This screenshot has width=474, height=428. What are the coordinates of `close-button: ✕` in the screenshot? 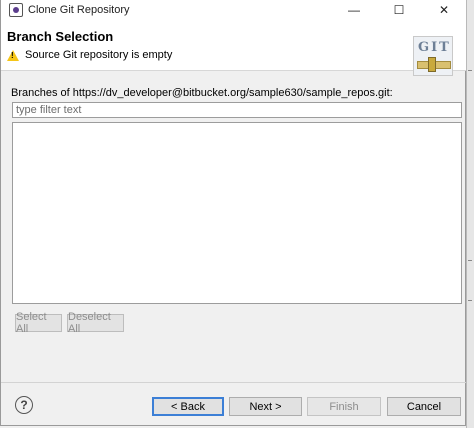 It's located at (444, 10).